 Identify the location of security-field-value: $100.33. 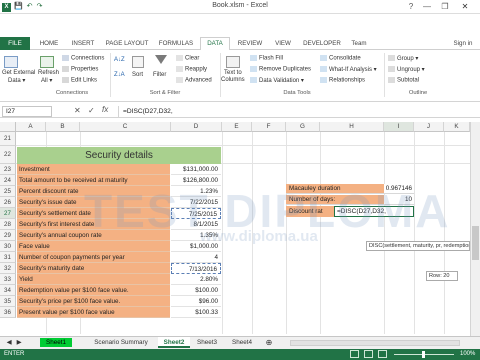
(196, 312).